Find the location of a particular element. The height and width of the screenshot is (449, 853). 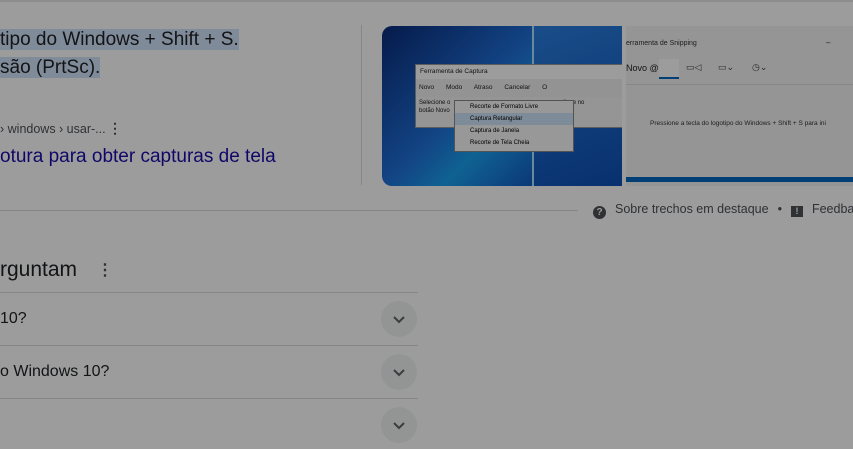

capture-window-title: Ferramenta de Captura is located at coordinates (519, 72).